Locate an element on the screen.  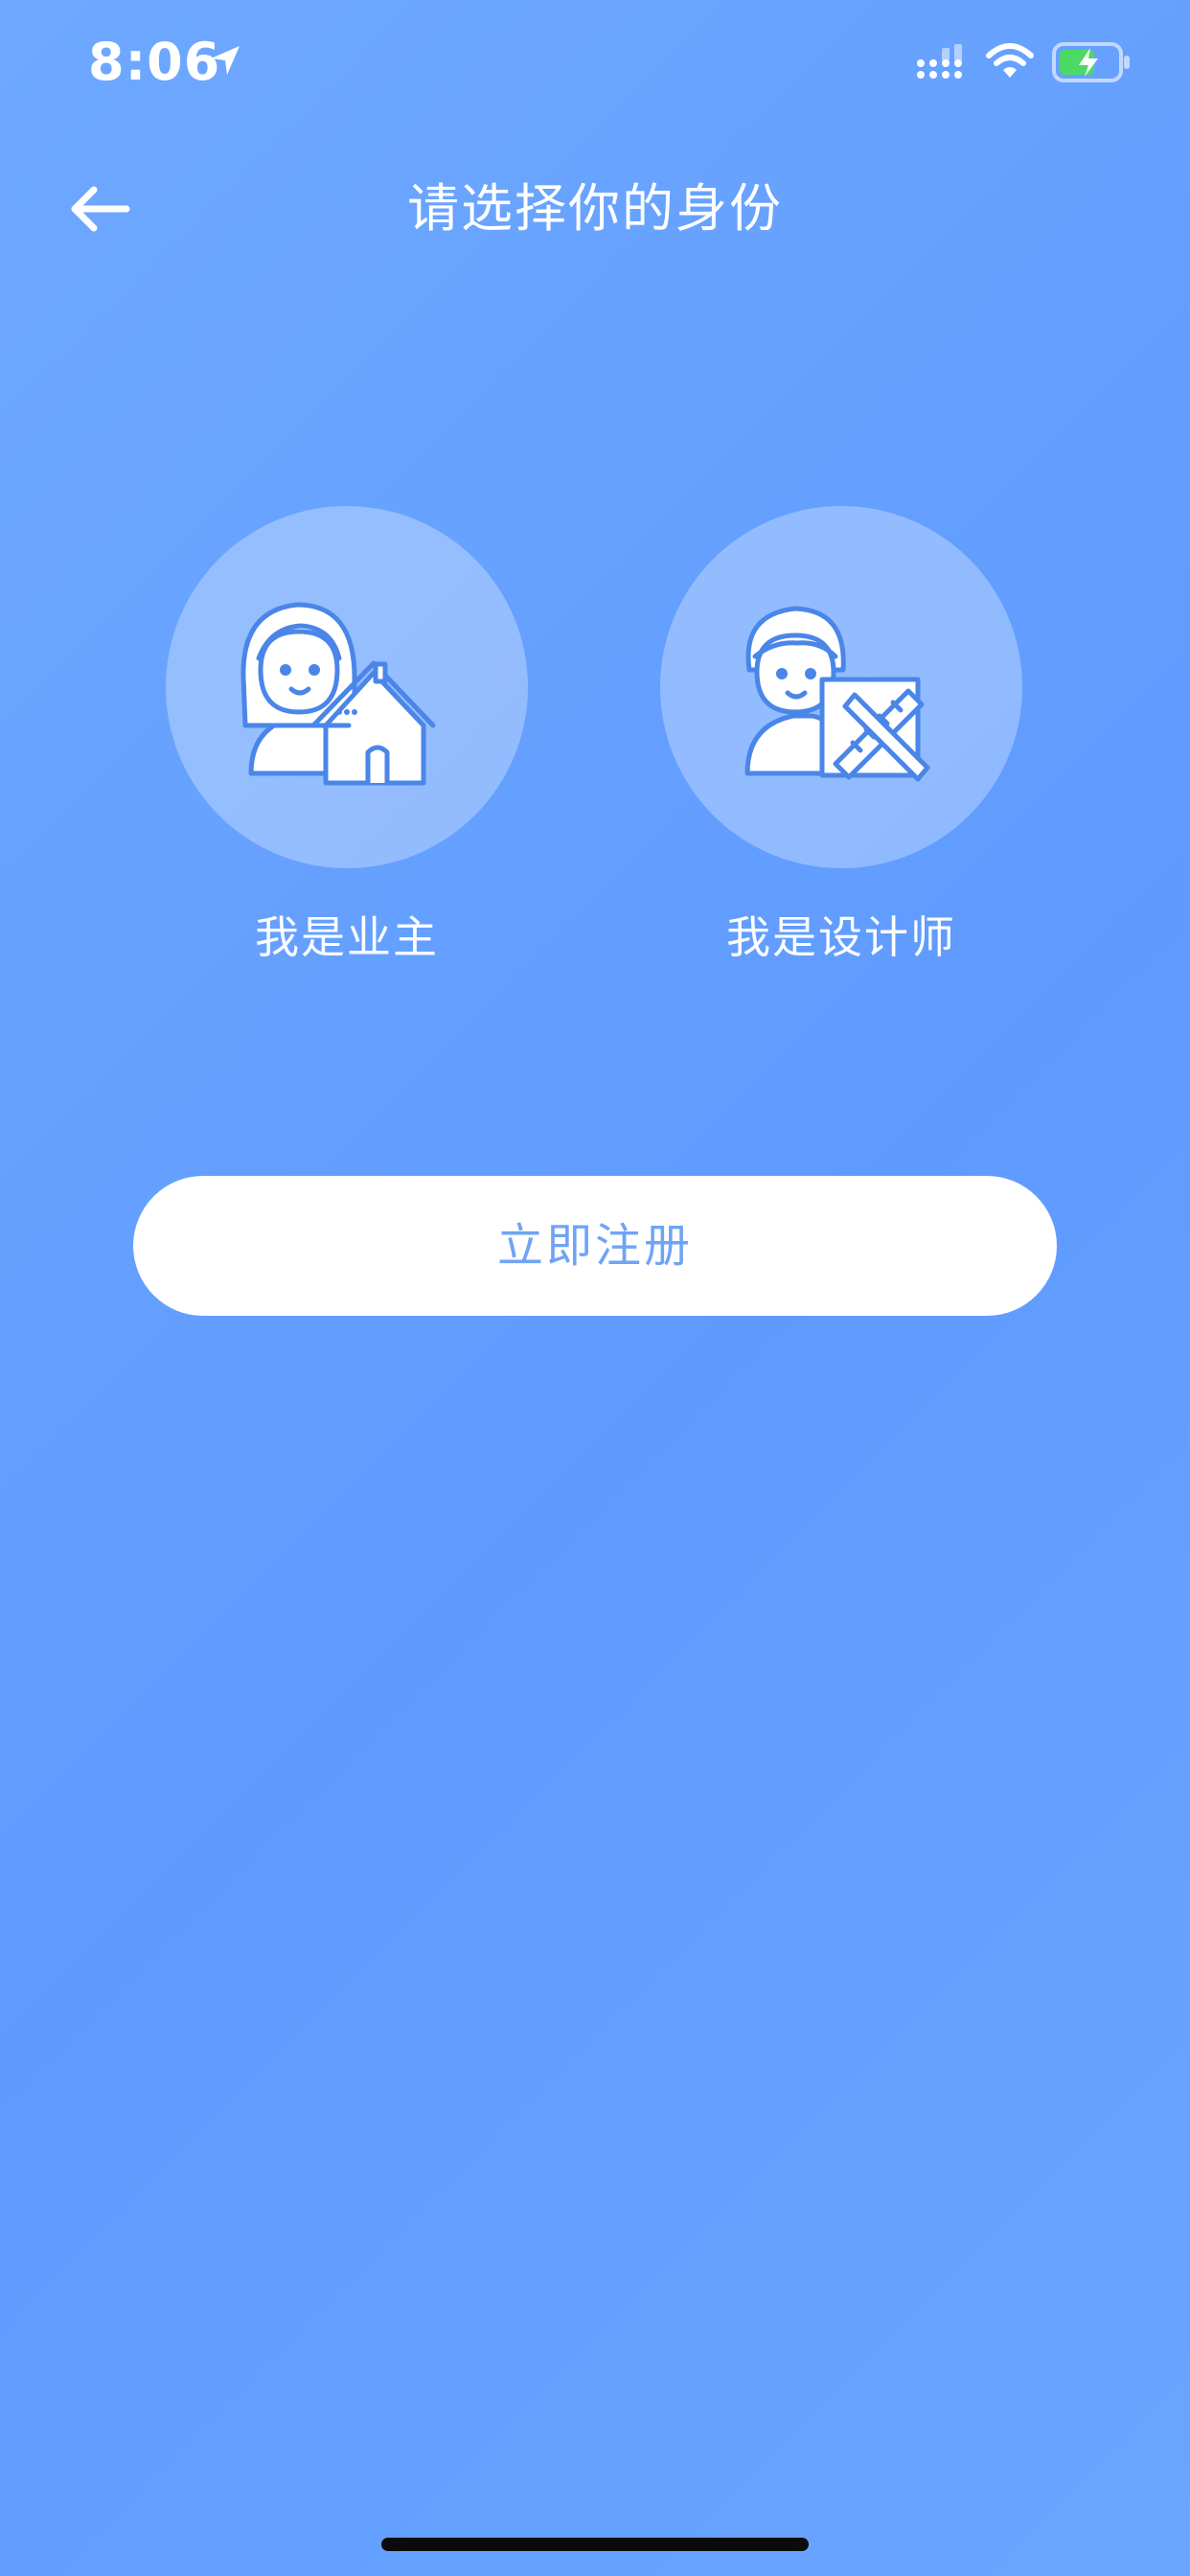
status-bar: 8:06 is located at coordinates (595, 63).